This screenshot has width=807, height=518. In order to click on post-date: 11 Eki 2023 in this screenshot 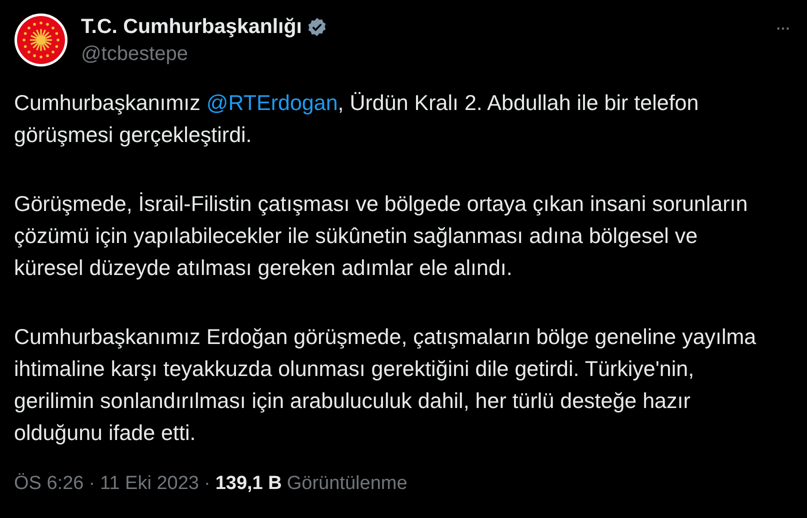, I will do `click(149, 484)`.